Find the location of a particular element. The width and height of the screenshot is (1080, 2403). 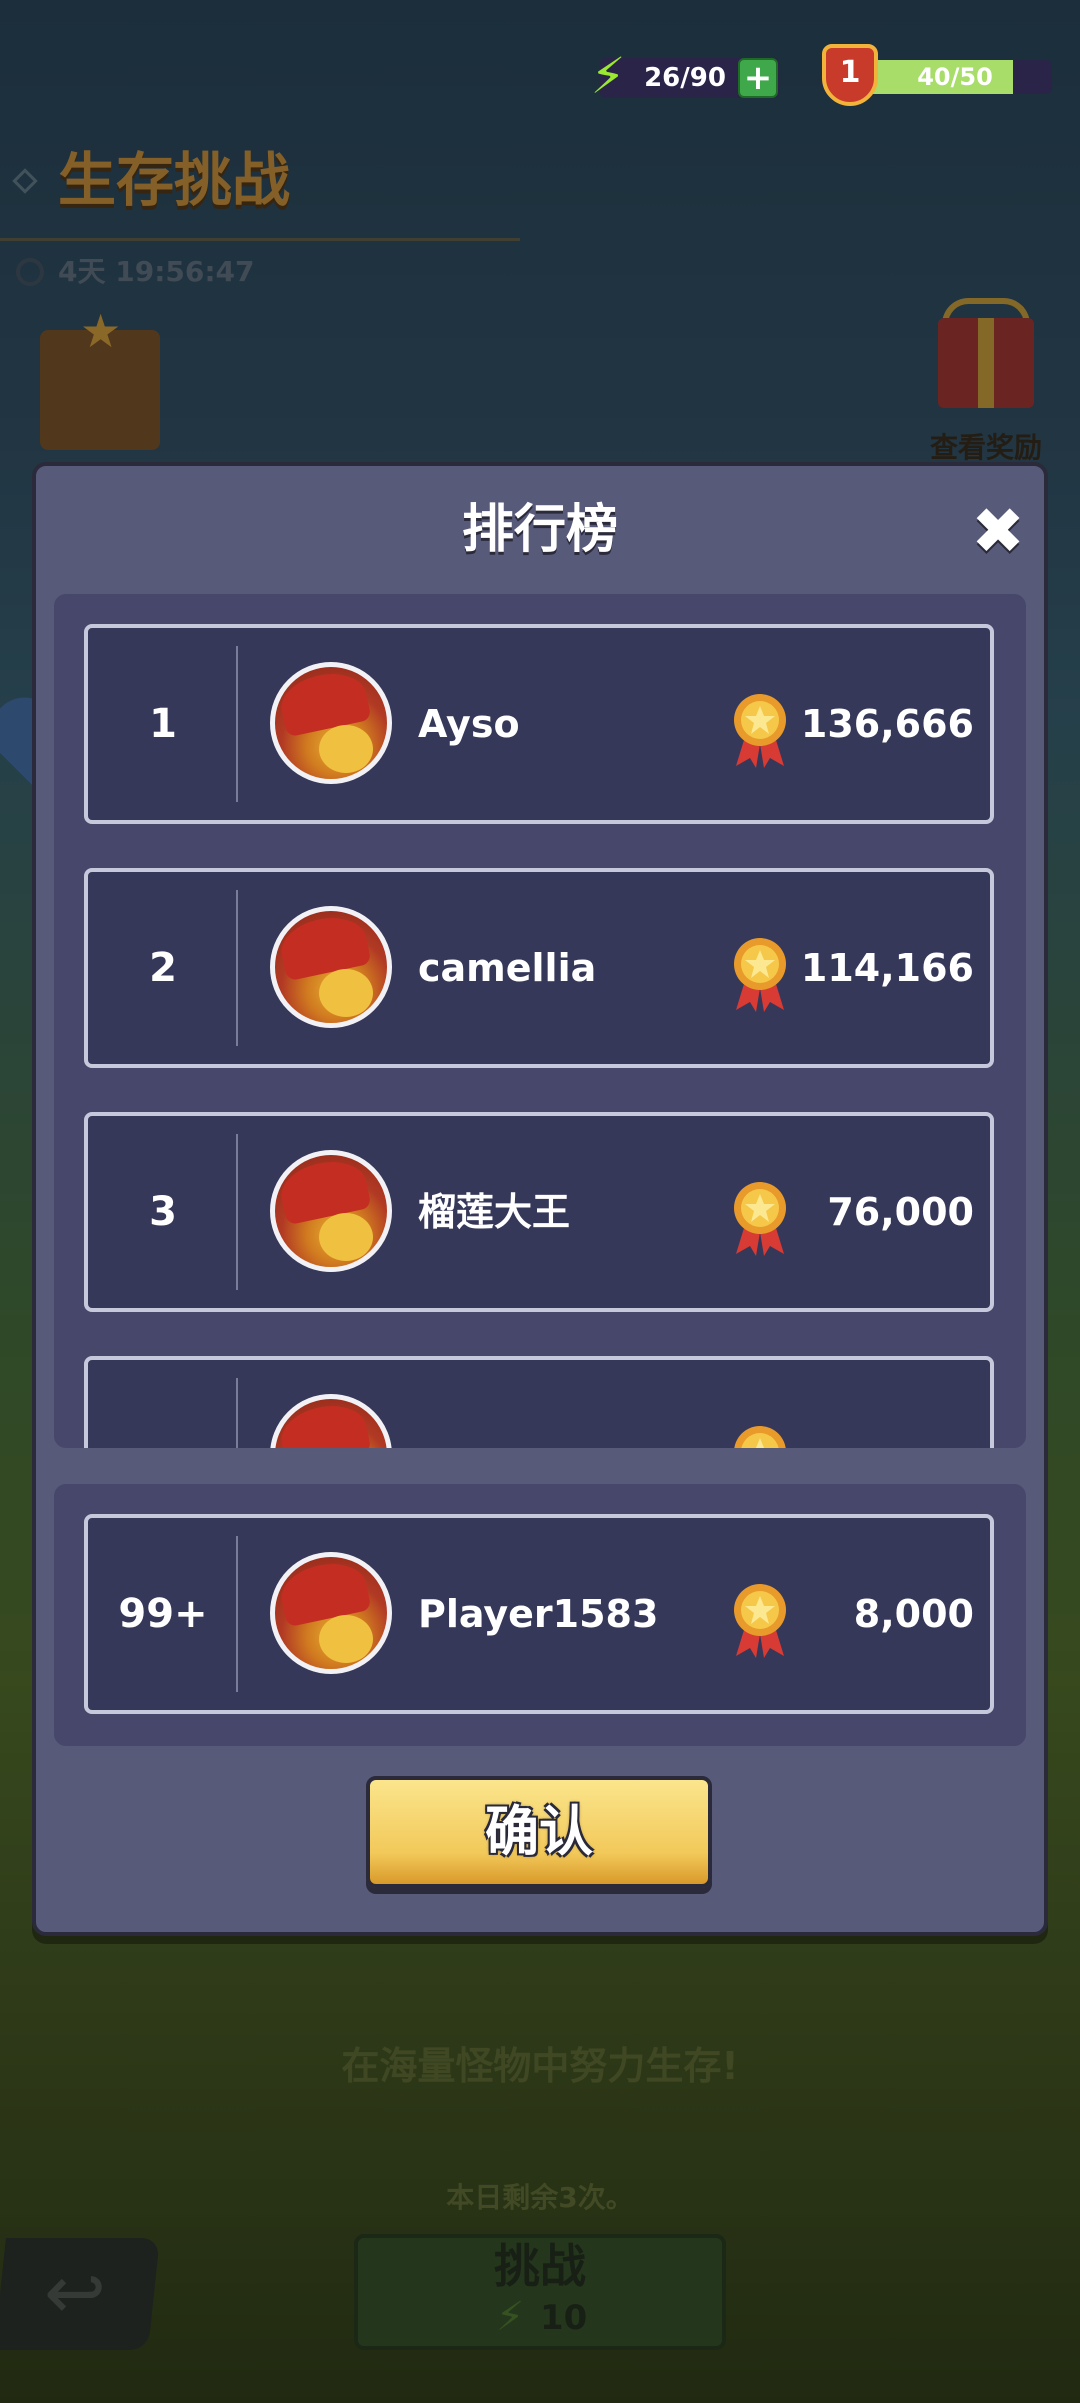

leaderboard-row: 2 camellia 114,166 is located at coordinates (539, 968).